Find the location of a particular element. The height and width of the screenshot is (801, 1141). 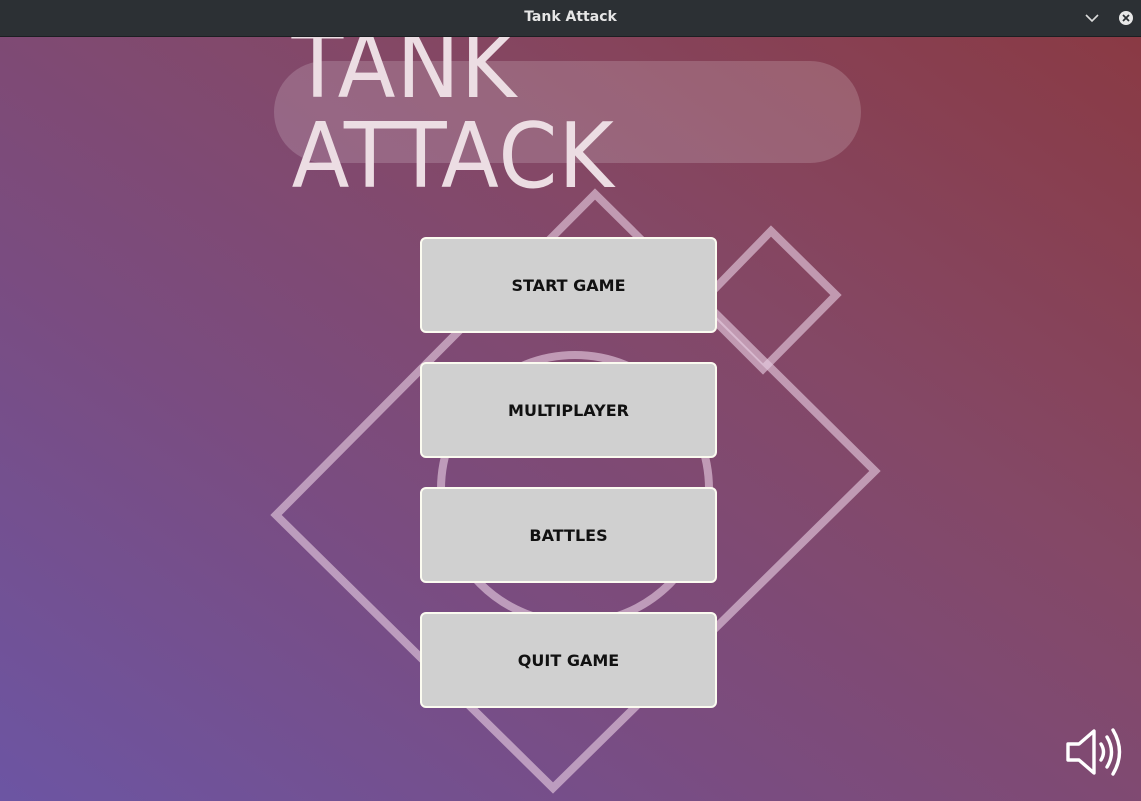

multiplayer-button: MULTIPLAYER is located at coordinates (568, 410).